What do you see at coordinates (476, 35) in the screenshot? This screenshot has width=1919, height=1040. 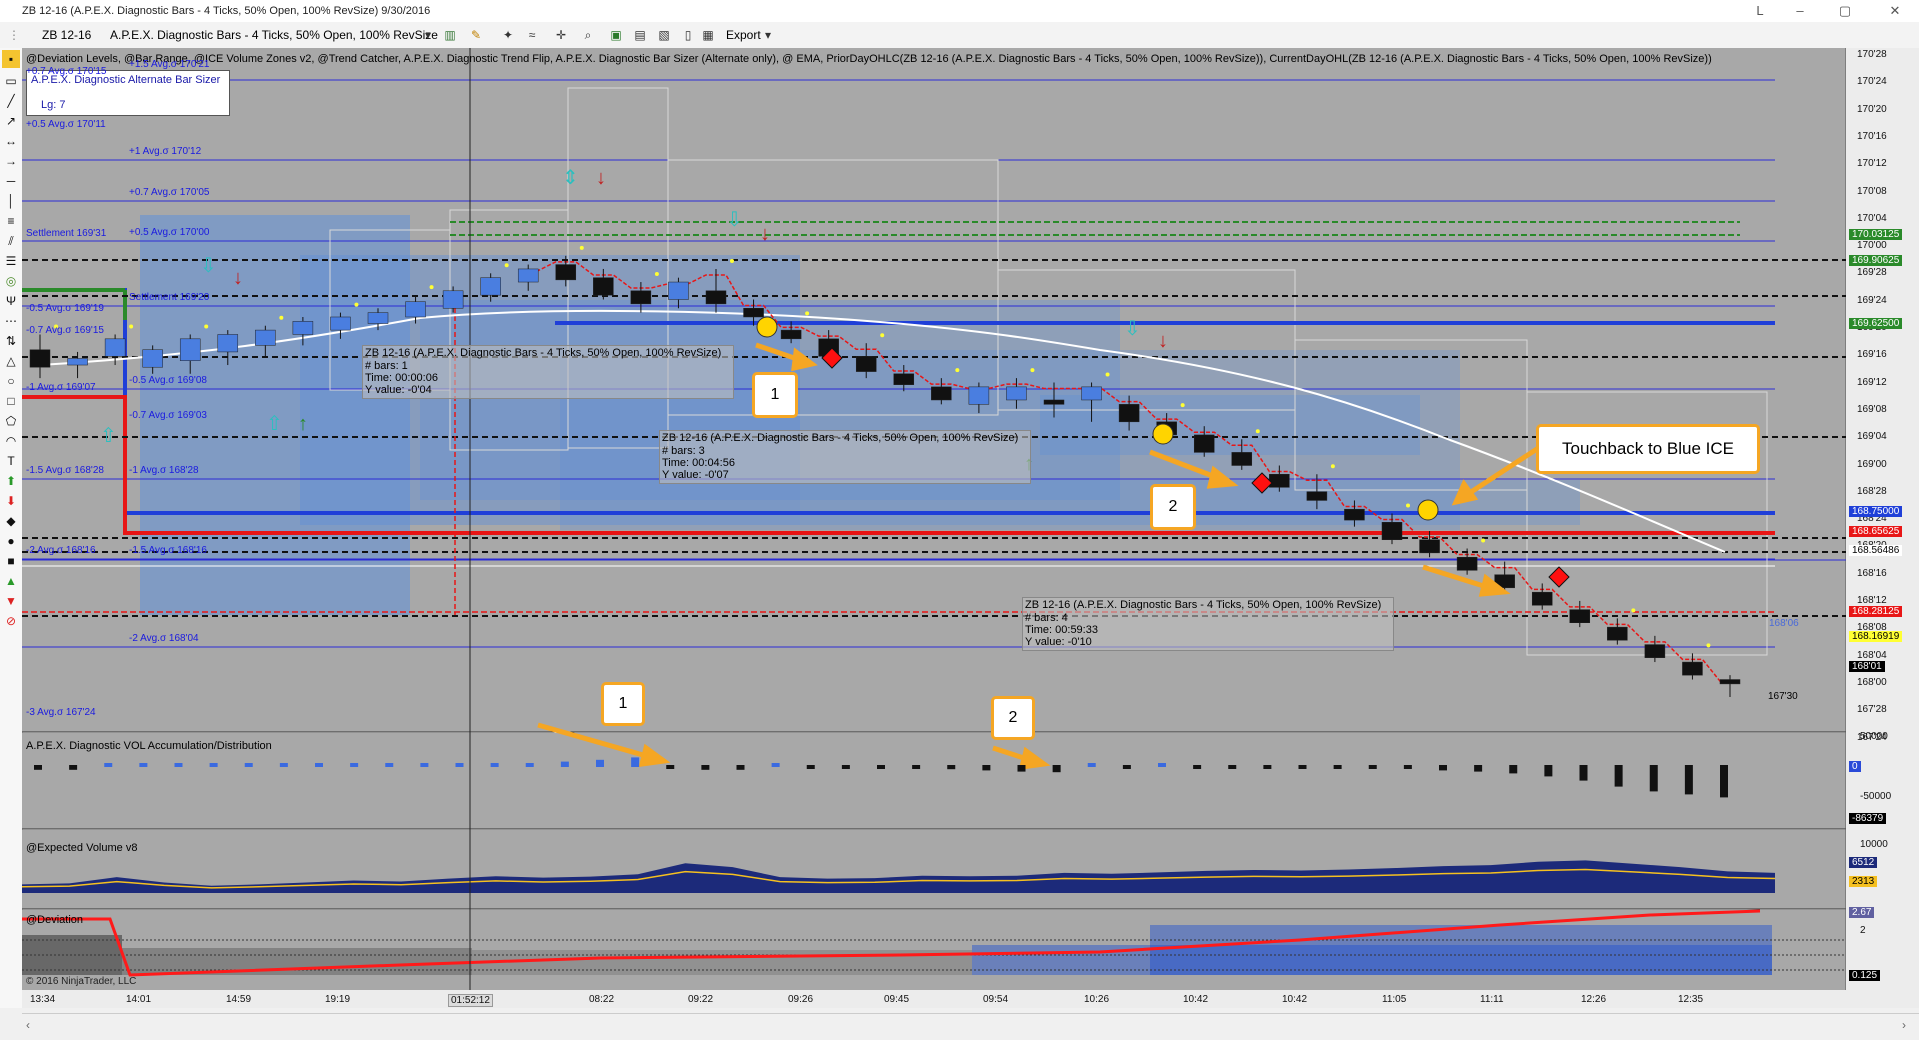 I see `pencil-icon: ✎` at bounding box center [476, 35].